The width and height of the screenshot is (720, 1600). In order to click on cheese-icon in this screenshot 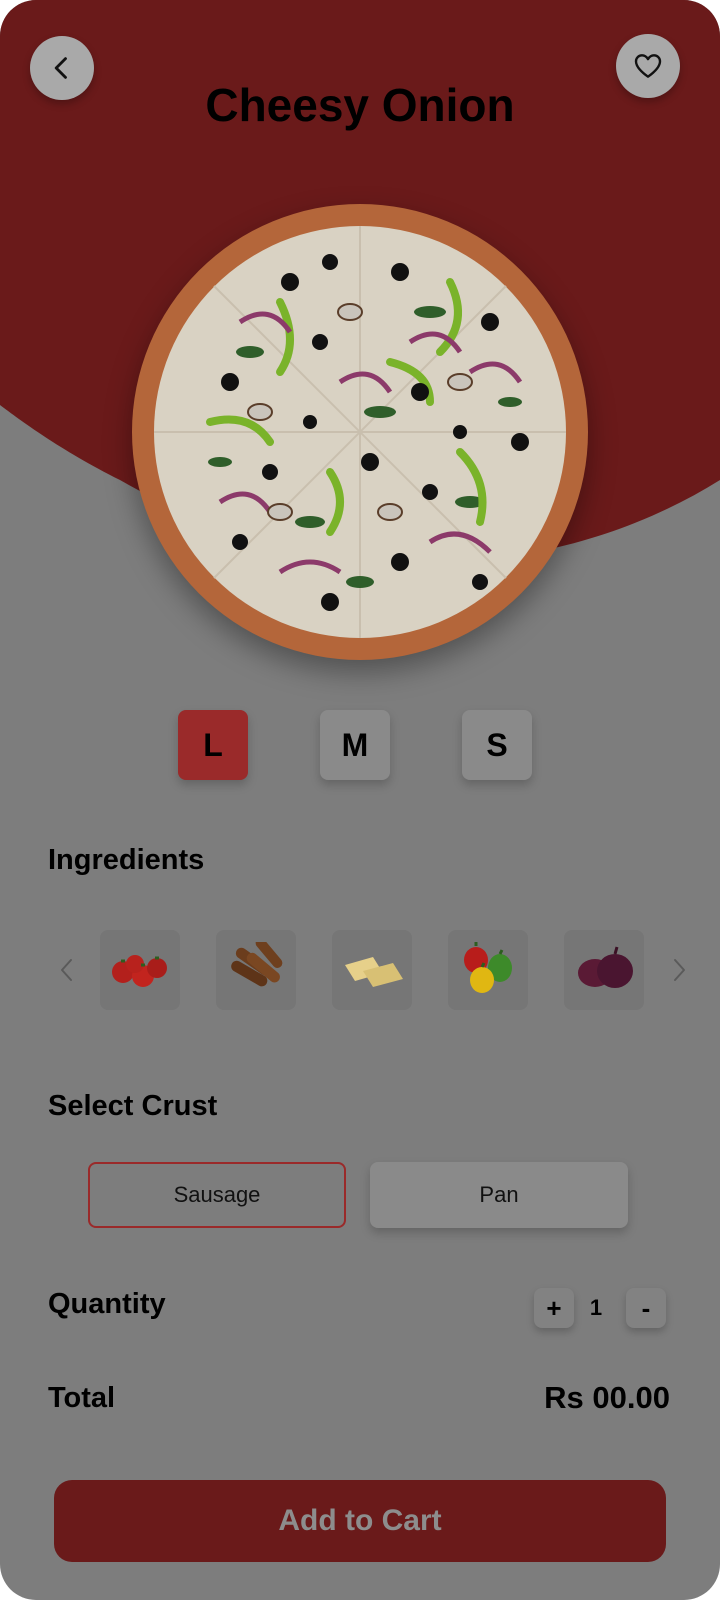, I will do `click(374, 972)`.